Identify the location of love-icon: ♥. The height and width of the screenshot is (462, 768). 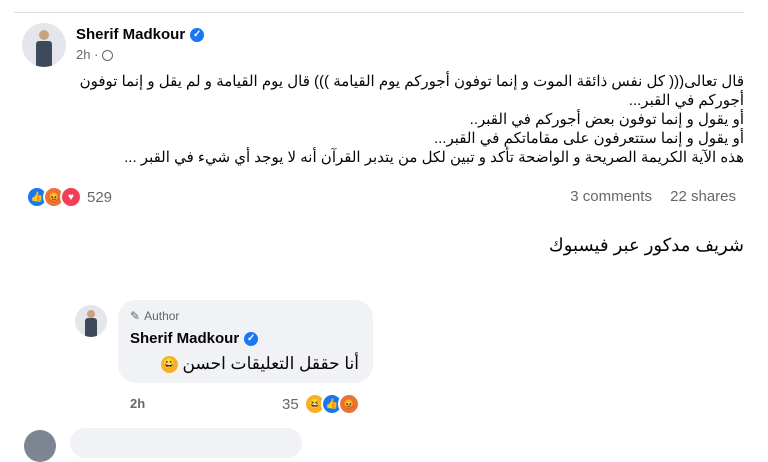
(71, 197).